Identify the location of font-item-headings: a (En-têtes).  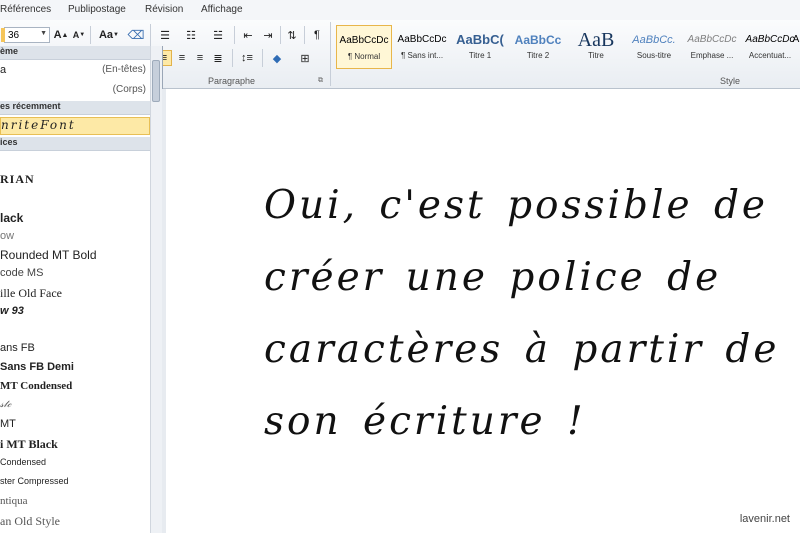
(75, 73).